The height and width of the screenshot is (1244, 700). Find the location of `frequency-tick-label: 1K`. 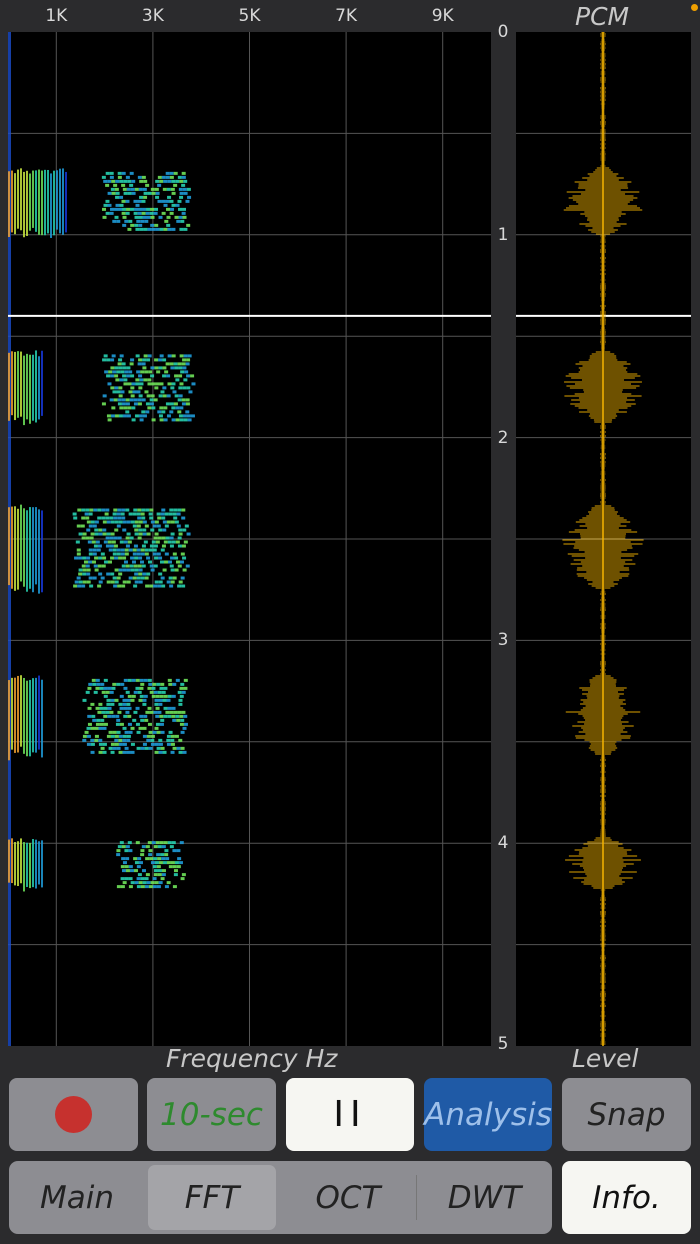

frequency-tick-label: 1K is located at coordinates (56, 16).